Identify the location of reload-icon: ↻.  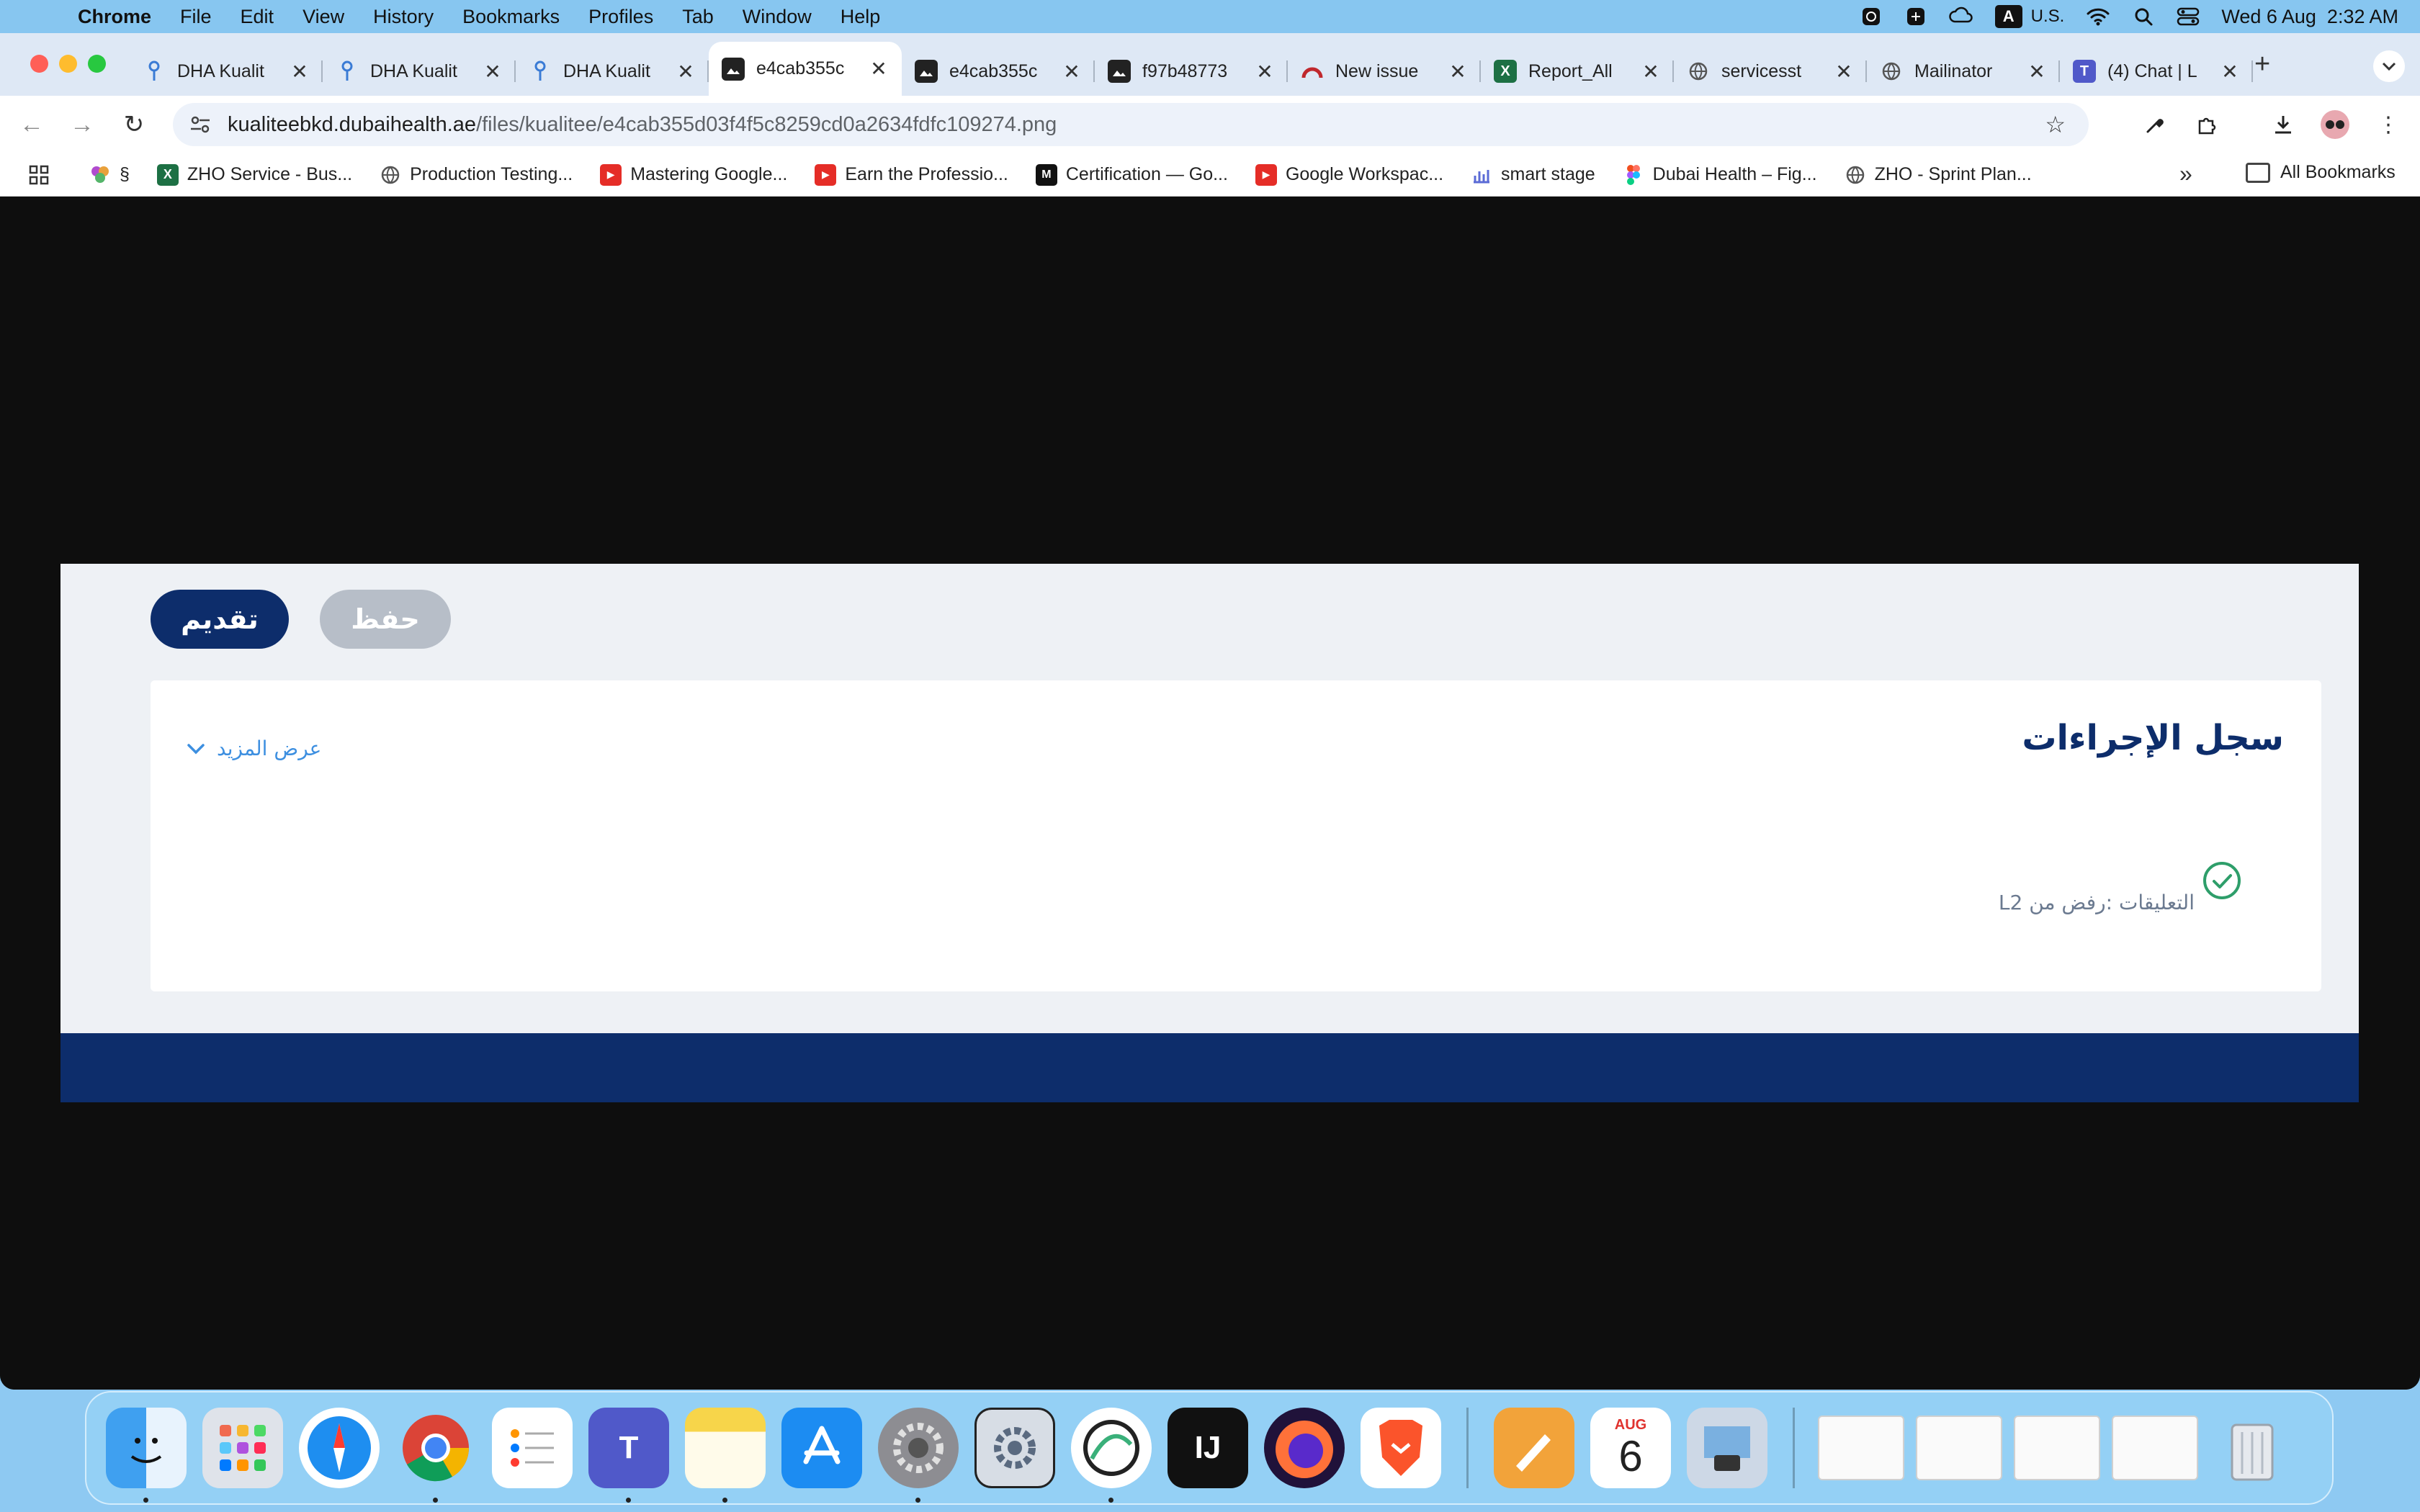
(134, 124).